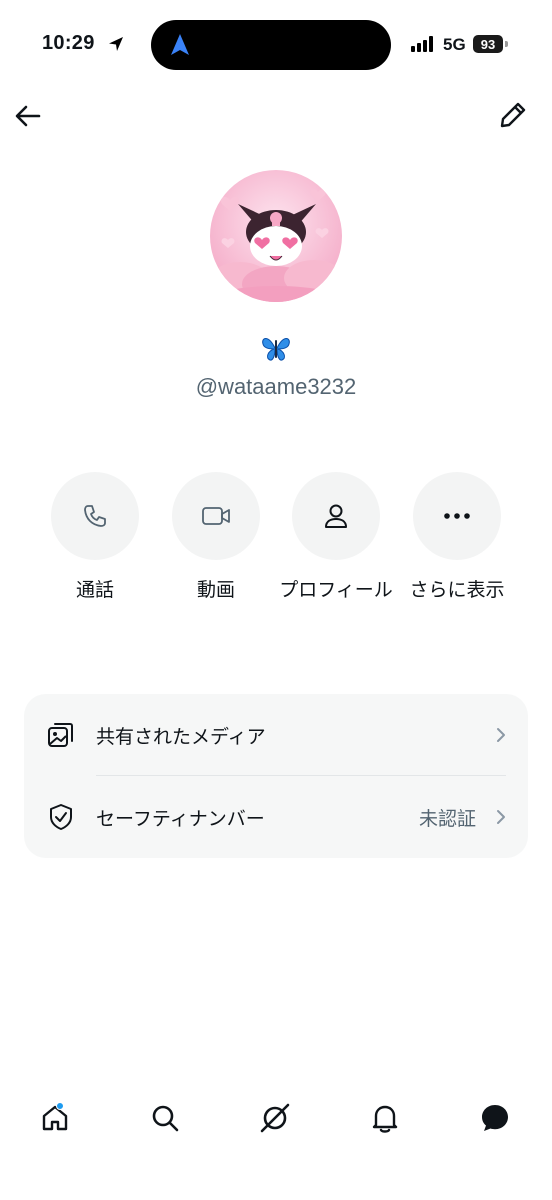 This screenshot has height=1200, width=552. I want to click on notification-dot, so click(60, 1106).